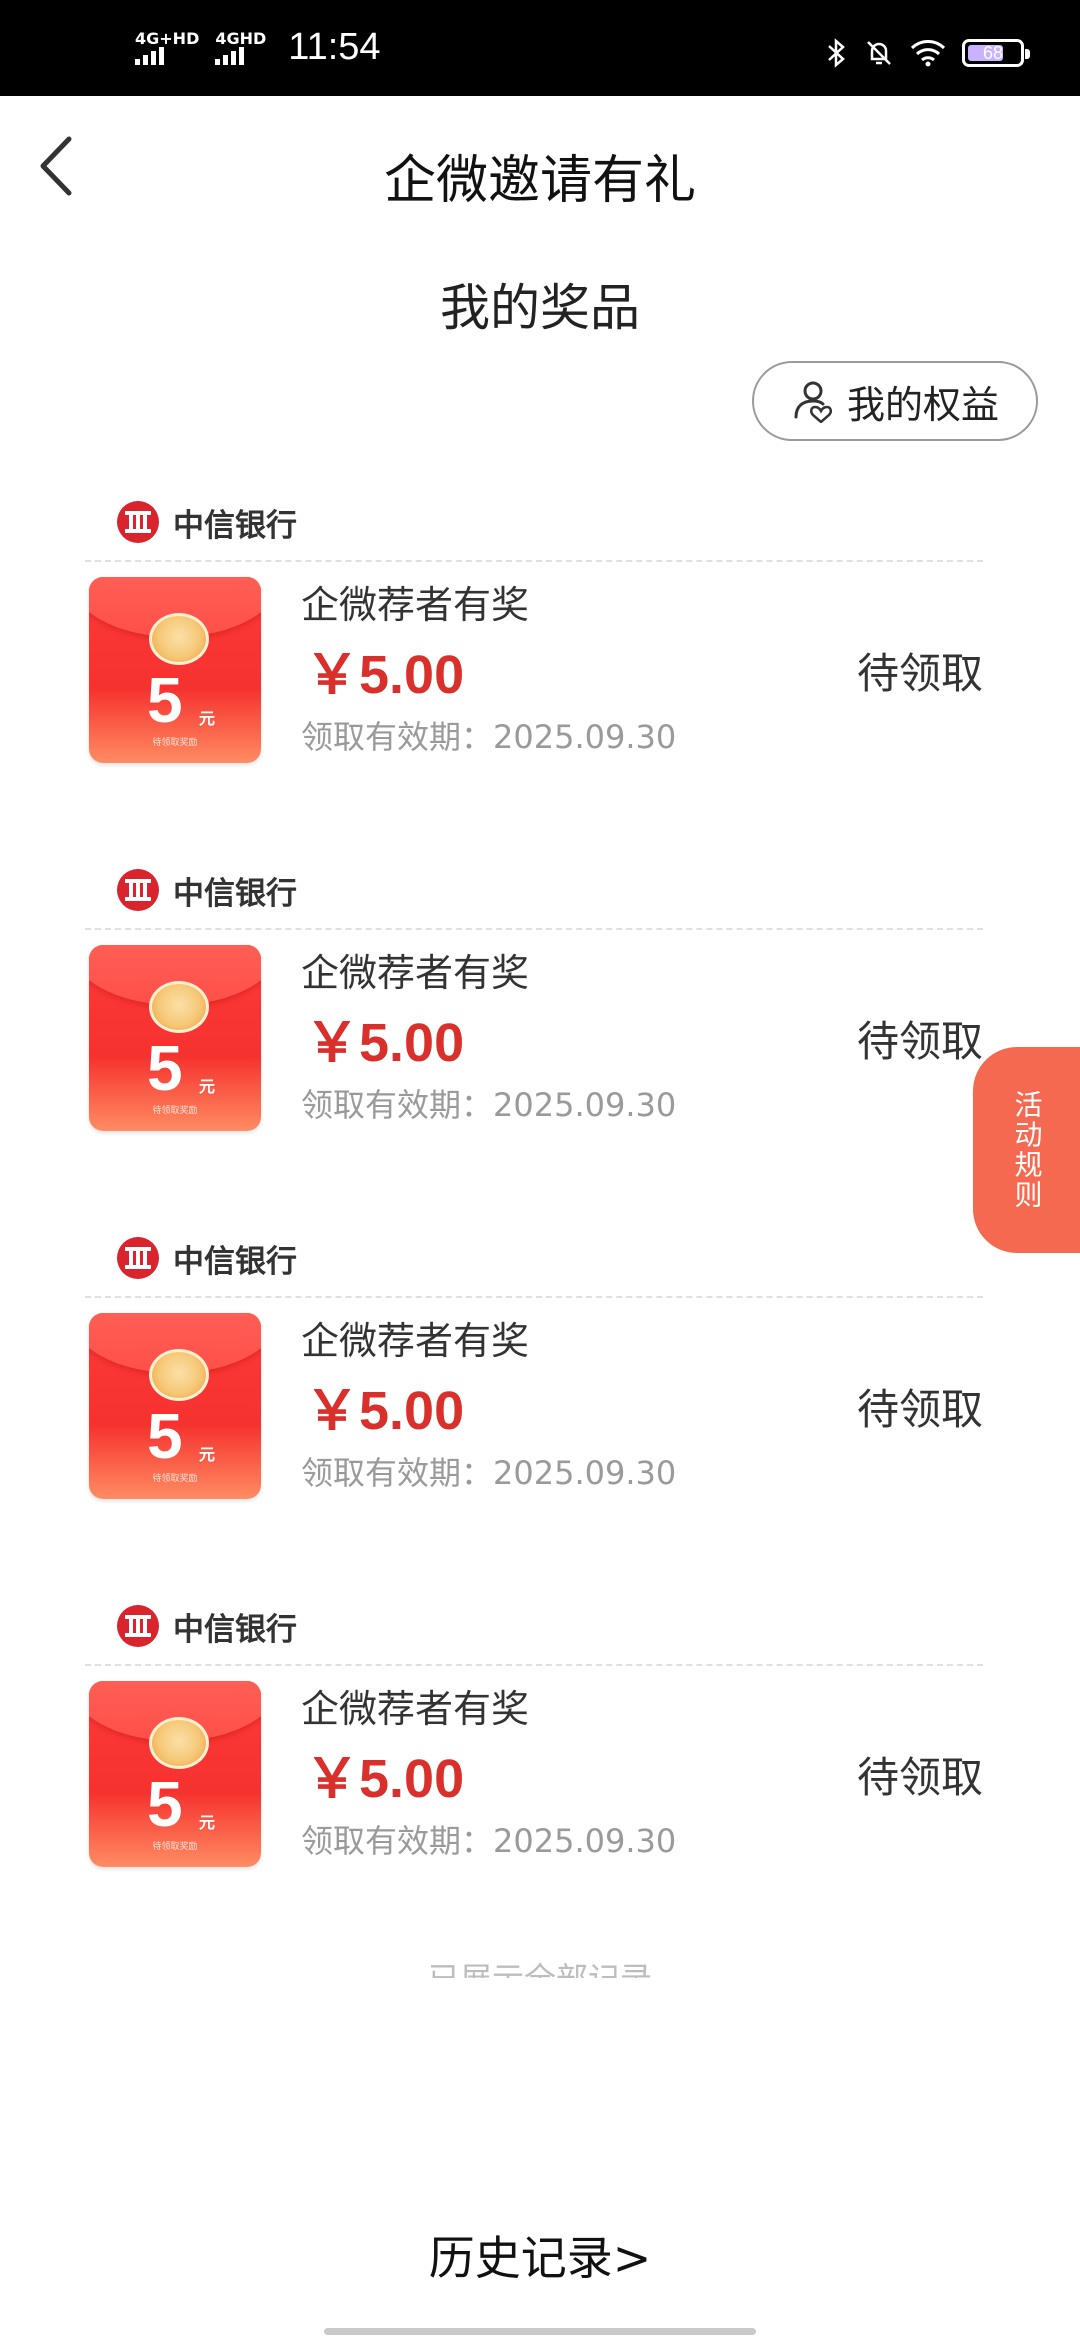  What do you see at coordinates (836, 53) in the screenshot?
I see `bluetooth-icon` at bounding box center [836, 53].